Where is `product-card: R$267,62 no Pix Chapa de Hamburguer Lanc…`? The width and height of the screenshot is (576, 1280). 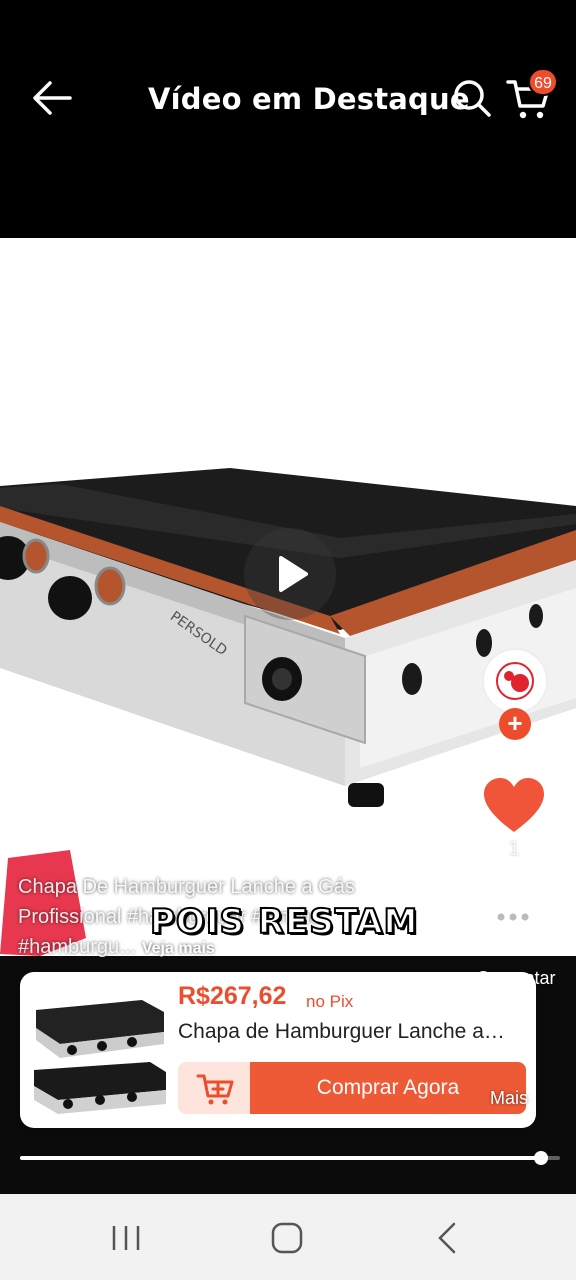
product-card: R$267,62 no Pix Chapa de Hamburguer Lanc… is located at coordinates (278, 1050).